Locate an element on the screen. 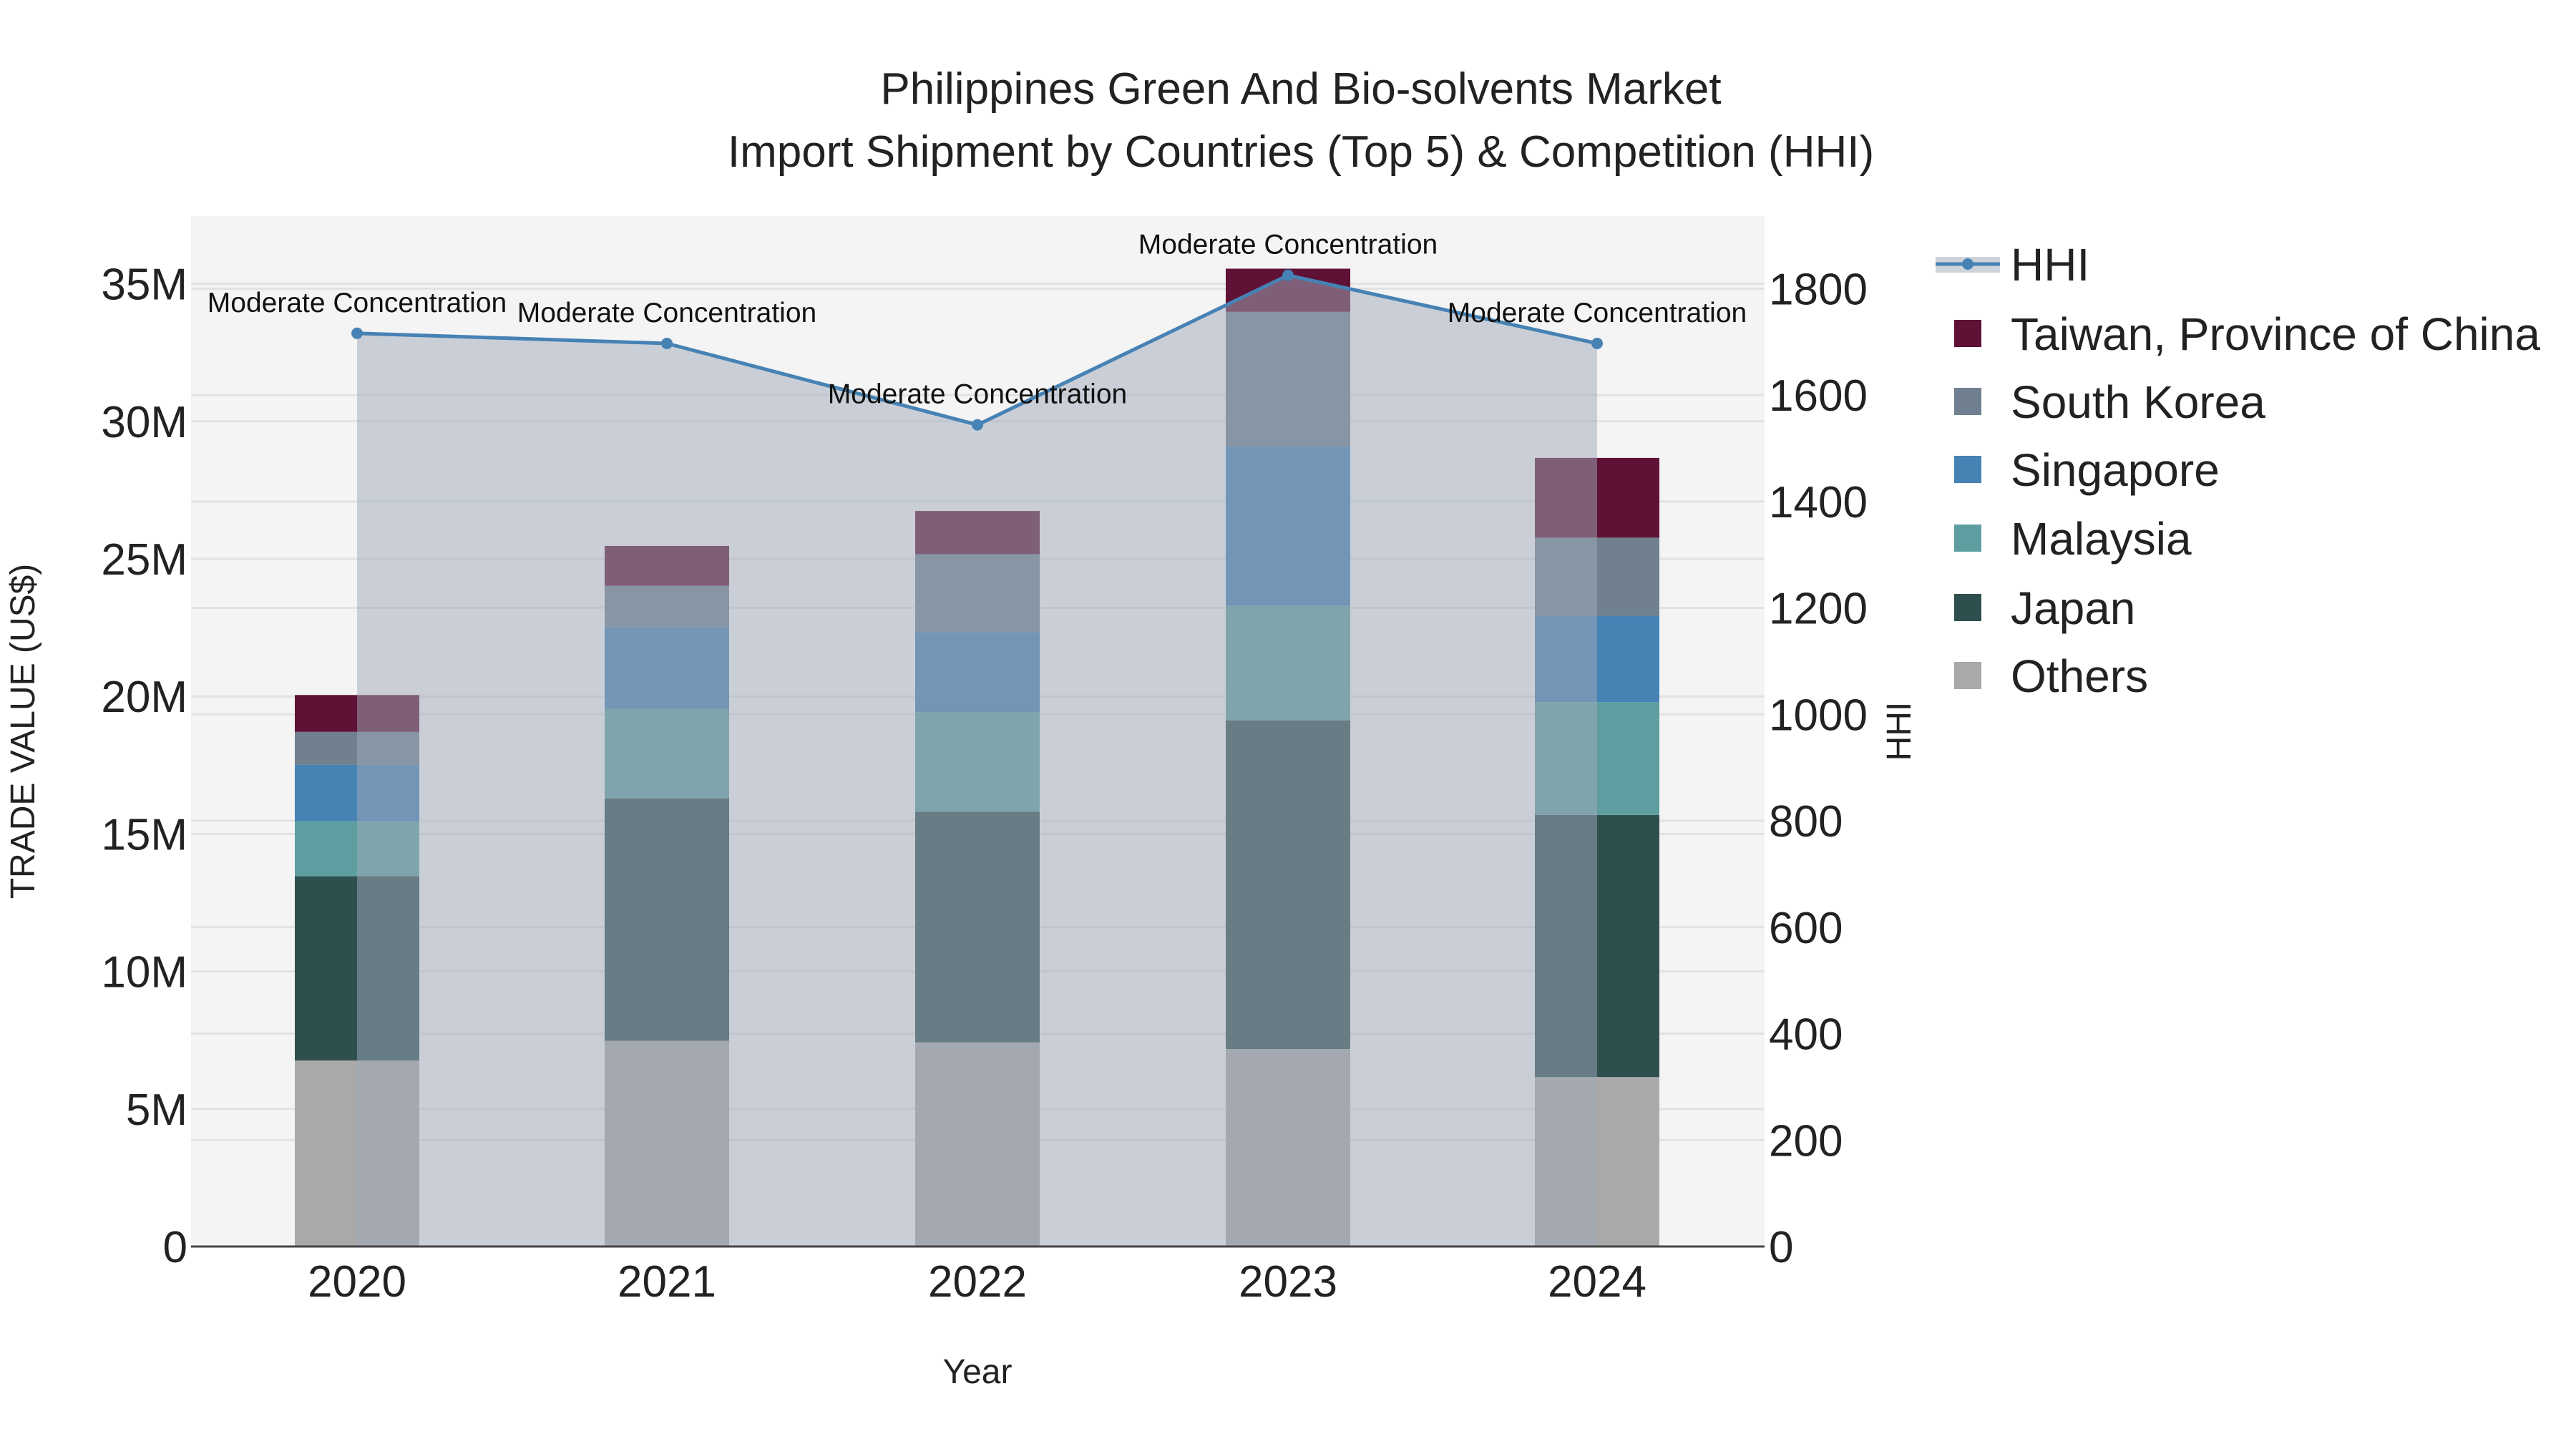  x-tick-label: 2020 is located at coordinates (357, 1282).